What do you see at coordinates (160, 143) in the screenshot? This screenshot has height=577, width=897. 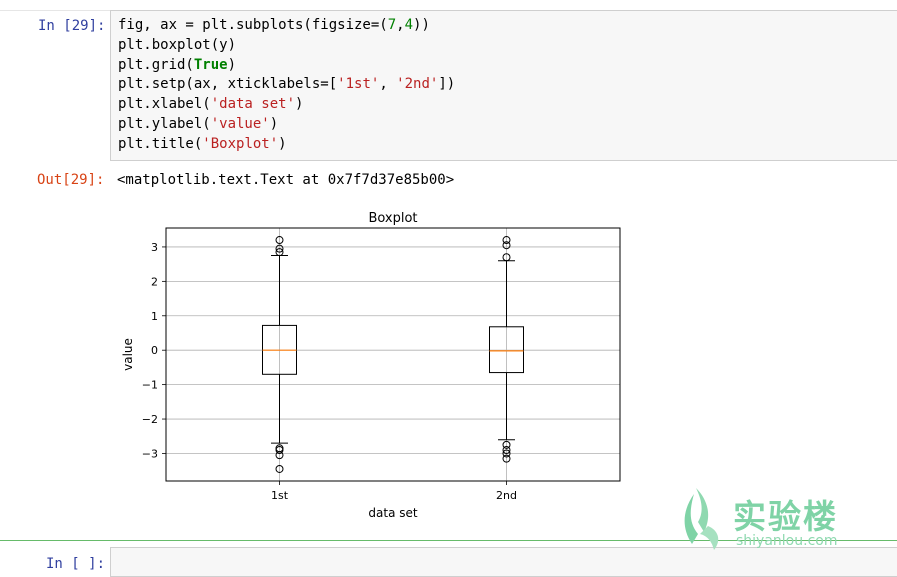 I see `code-token: plt.title(` at bounding box center [160, 143].